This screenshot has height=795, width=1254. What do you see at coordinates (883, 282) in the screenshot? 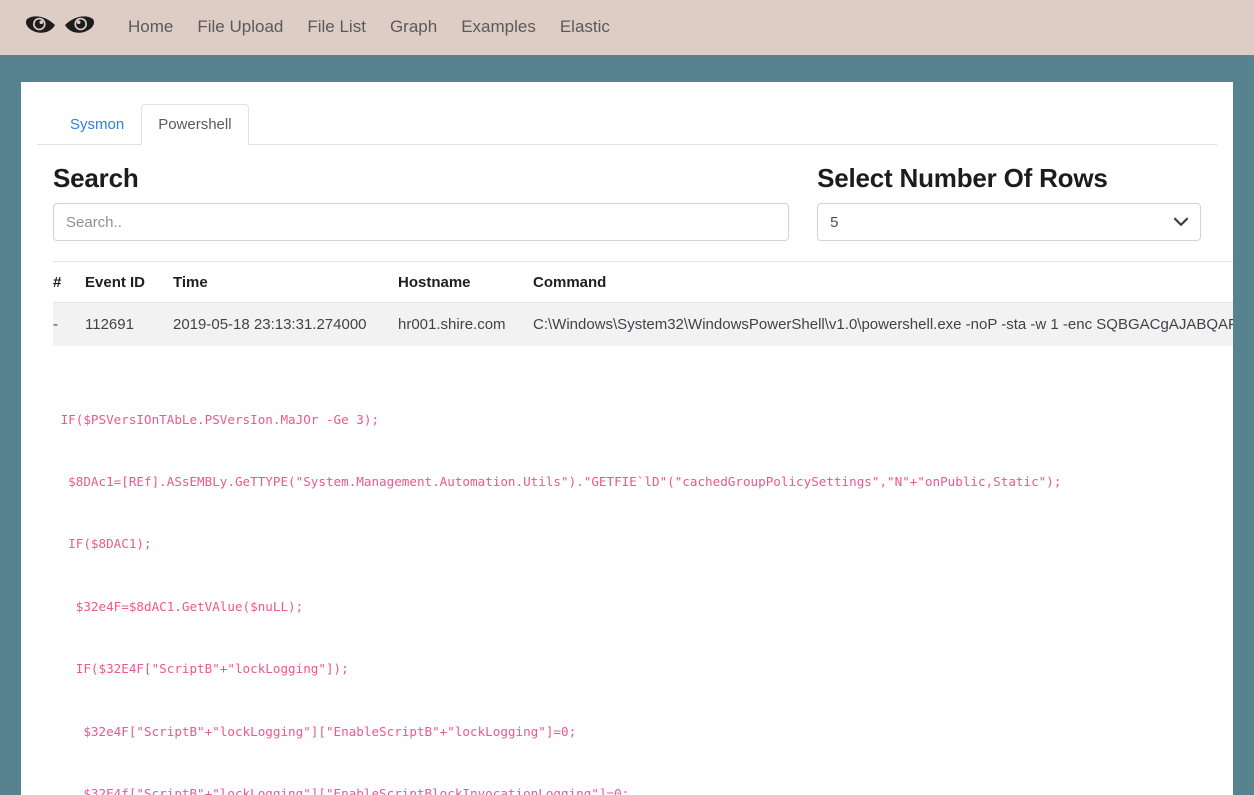
I see `column-header-command: Command` at bounding box center [883, 282].